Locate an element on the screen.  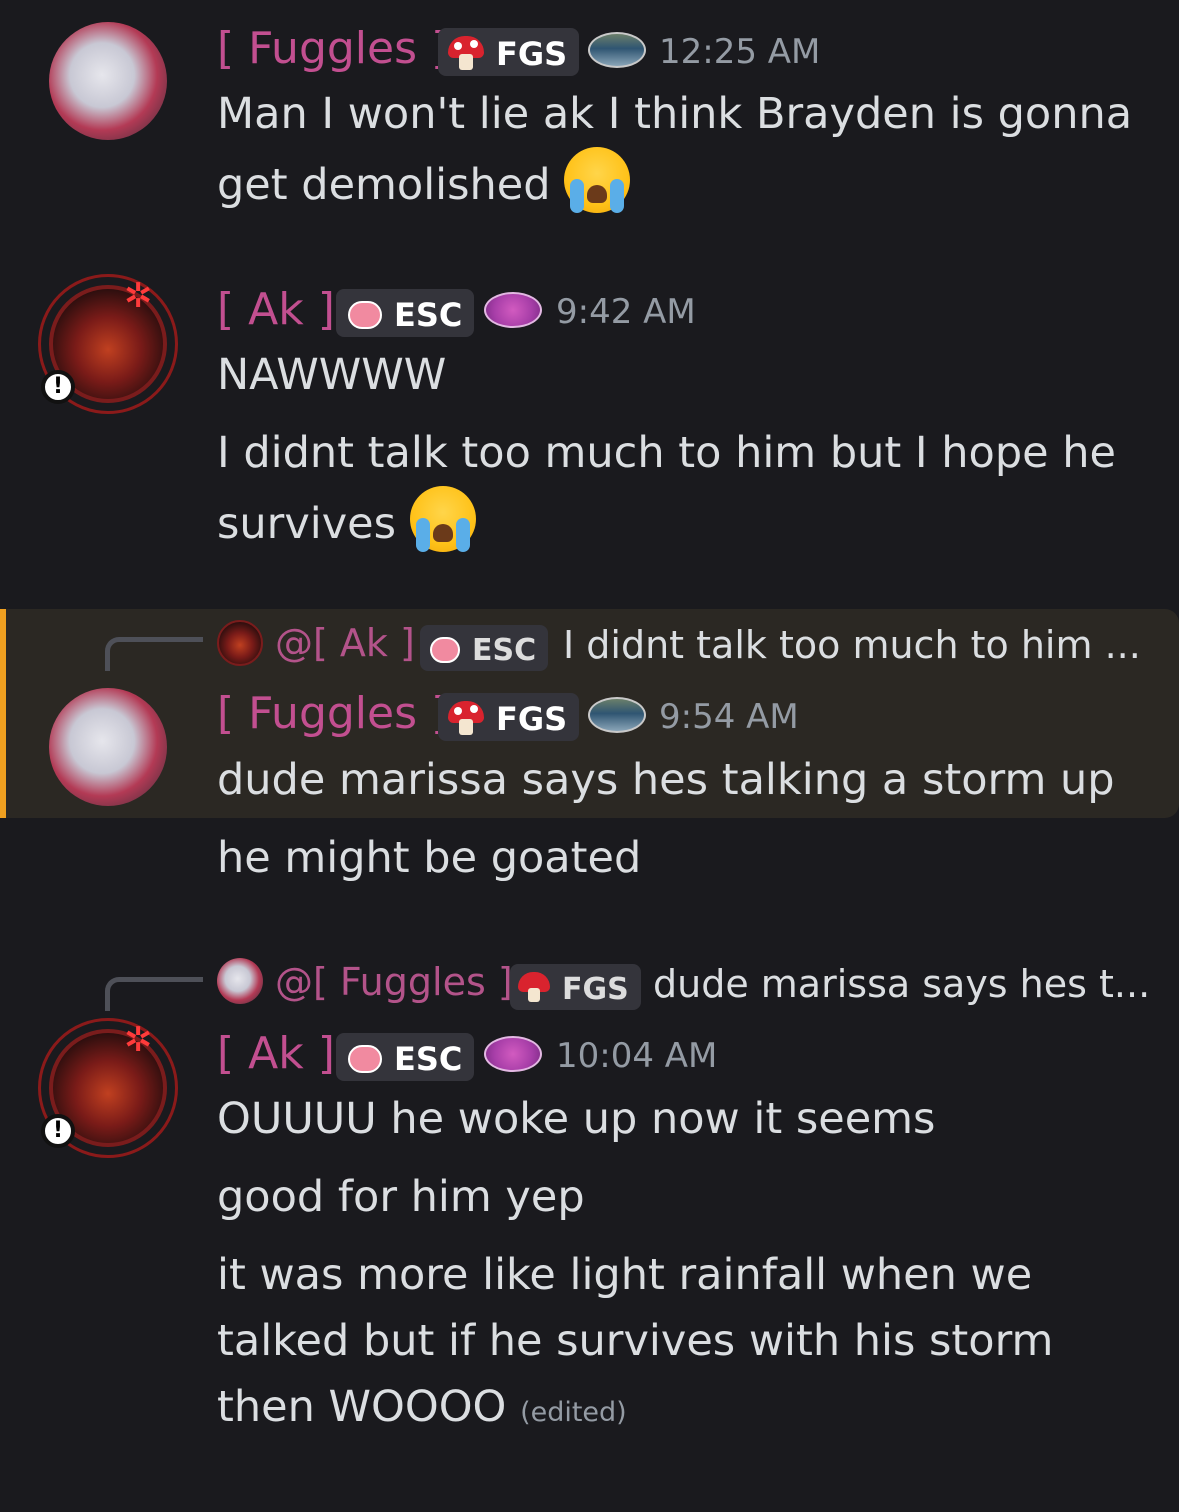
reply-username: @[ Ak ] is located at coordinates (345, 643).